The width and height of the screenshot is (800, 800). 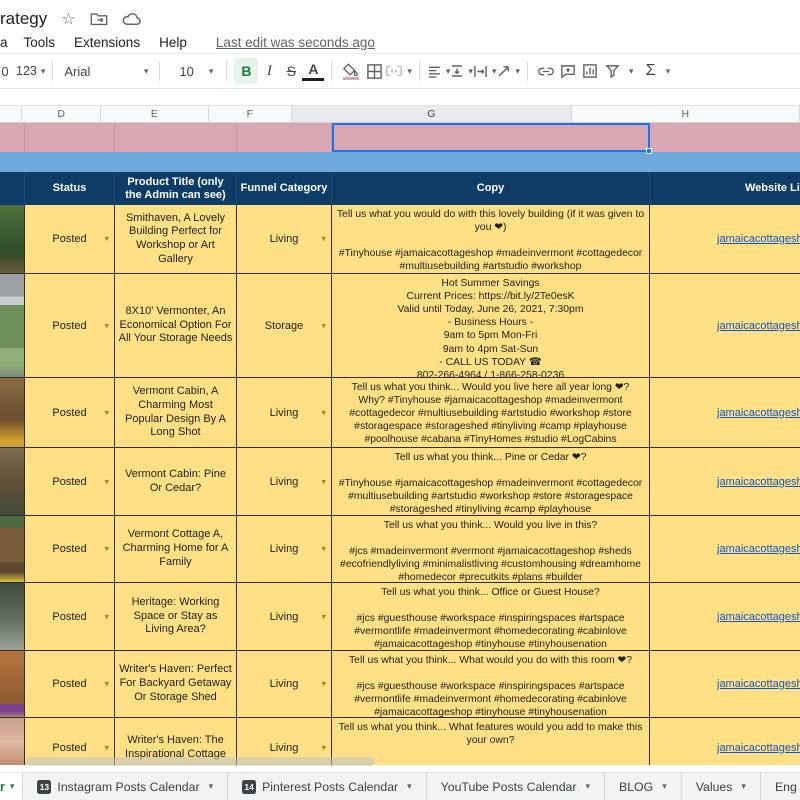 What do you see at coordinates (725, 188) in the screenshot?
I see `header-cell-website-link: Website Lin` at bounding box center [725, 188].